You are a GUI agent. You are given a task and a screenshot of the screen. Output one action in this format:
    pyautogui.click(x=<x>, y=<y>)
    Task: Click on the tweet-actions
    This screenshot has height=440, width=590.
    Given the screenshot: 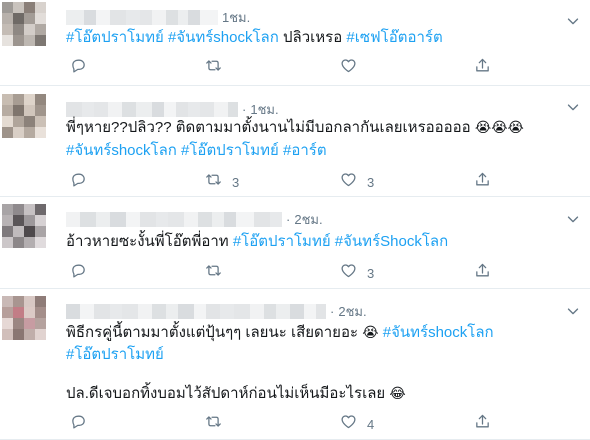 What is the action you would take?
    pyautogui.click(x=280, y=68)
    